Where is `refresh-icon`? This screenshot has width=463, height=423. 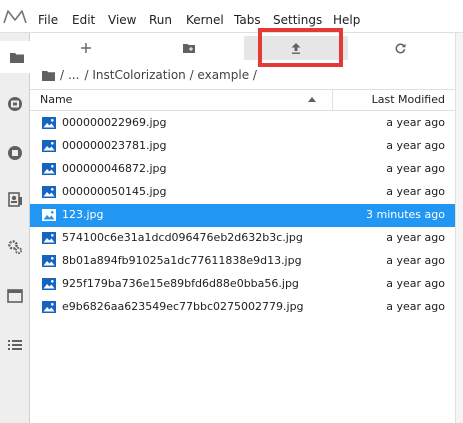
refresh-icon is located at coordinates (400, 48).